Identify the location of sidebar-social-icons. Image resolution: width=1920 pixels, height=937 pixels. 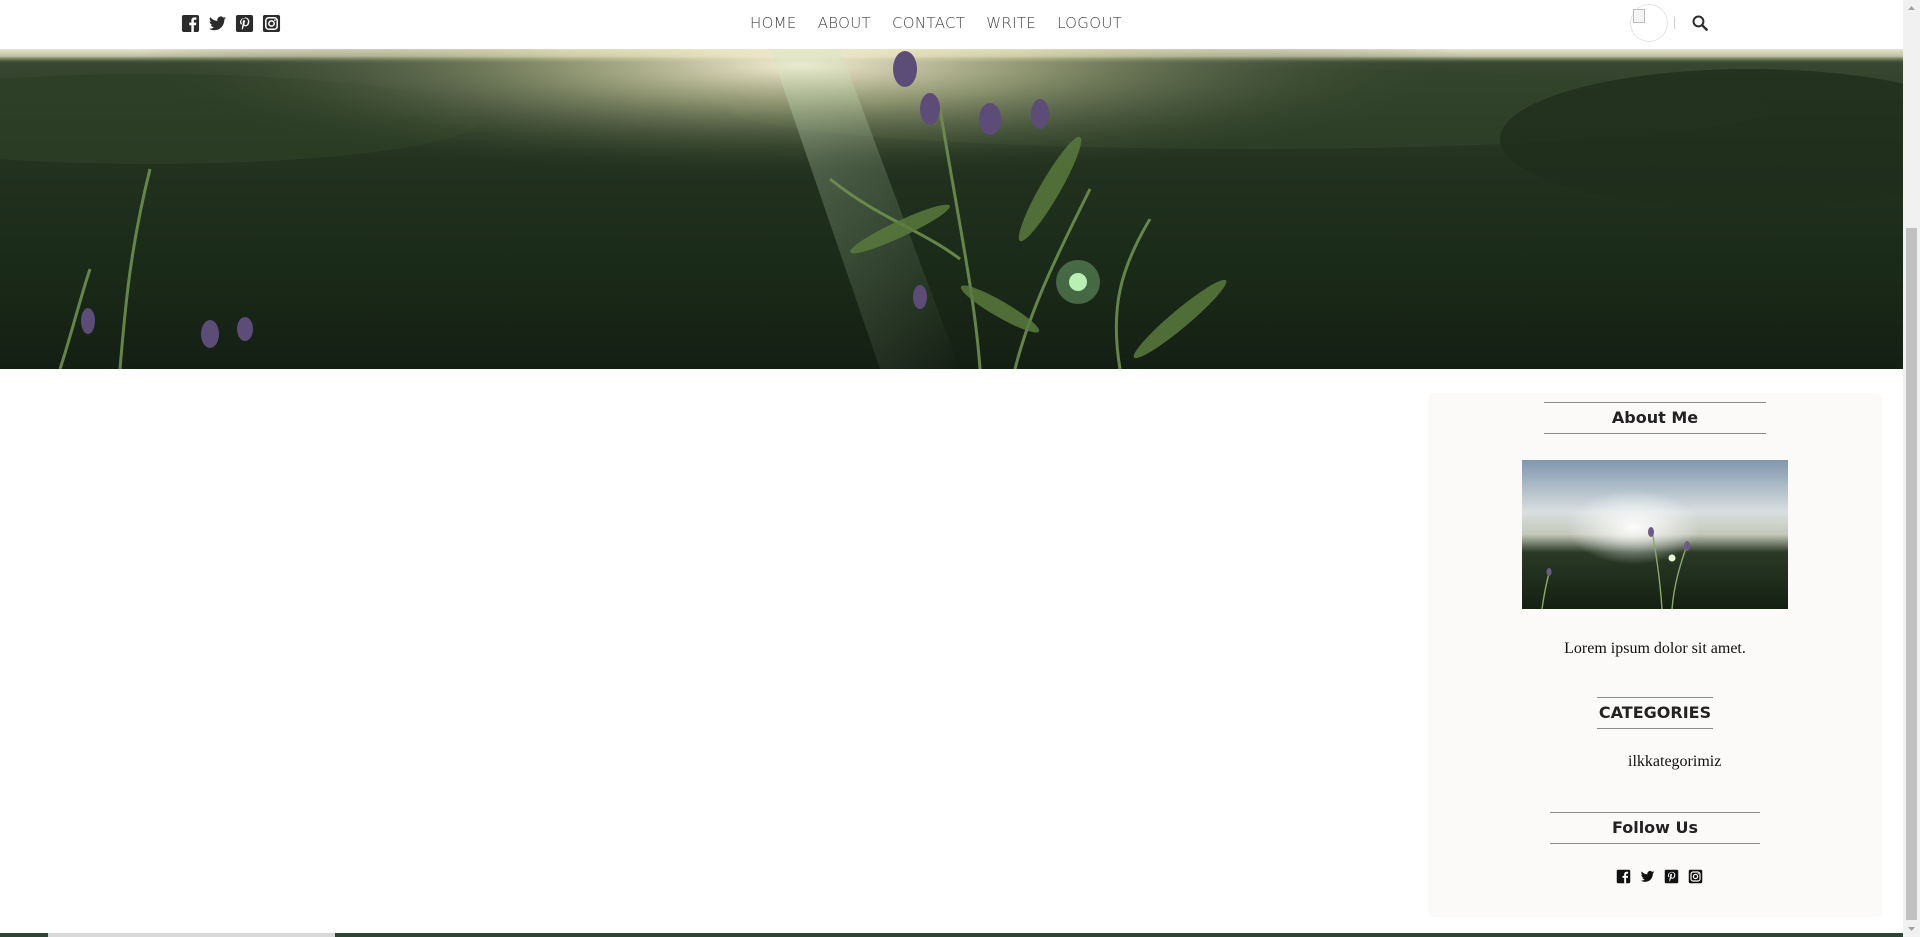
(1659, 876).